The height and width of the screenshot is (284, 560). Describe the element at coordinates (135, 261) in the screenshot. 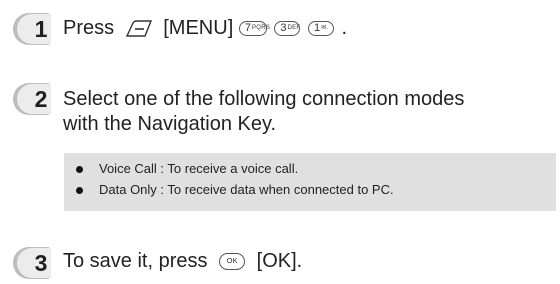

I see `step-3-prefix: To save it, press` at that location.